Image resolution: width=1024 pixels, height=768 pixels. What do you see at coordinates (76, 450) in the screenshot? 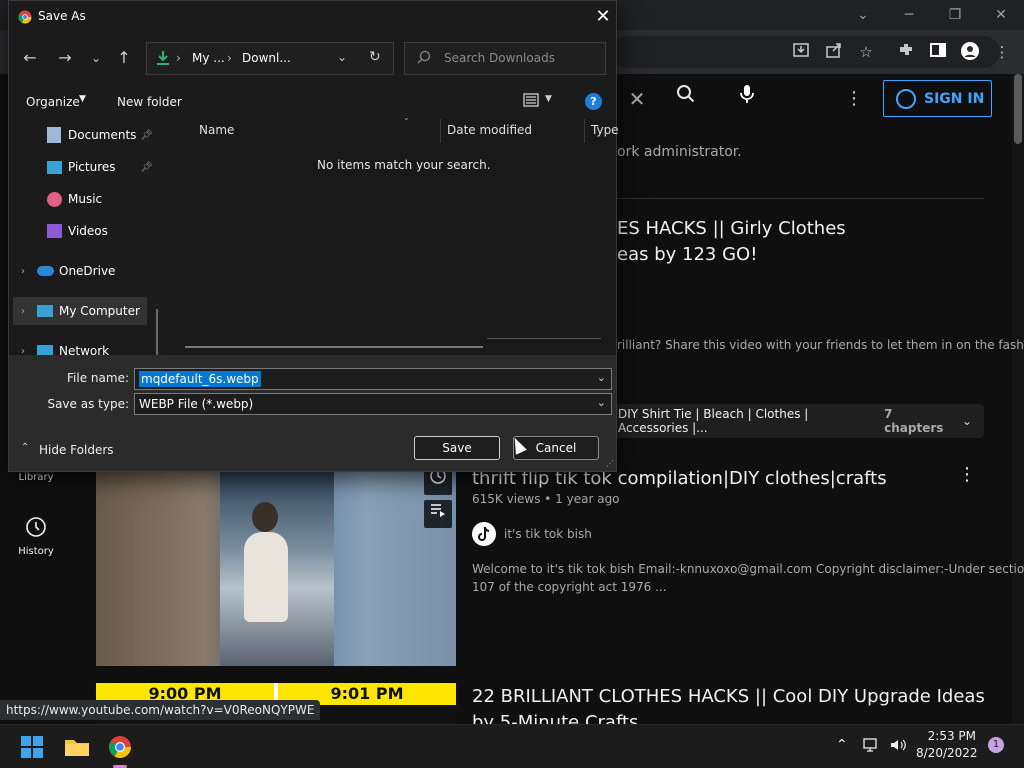
I see `hide-folders-button: Hide Folders` at bounding box center [76, 450].